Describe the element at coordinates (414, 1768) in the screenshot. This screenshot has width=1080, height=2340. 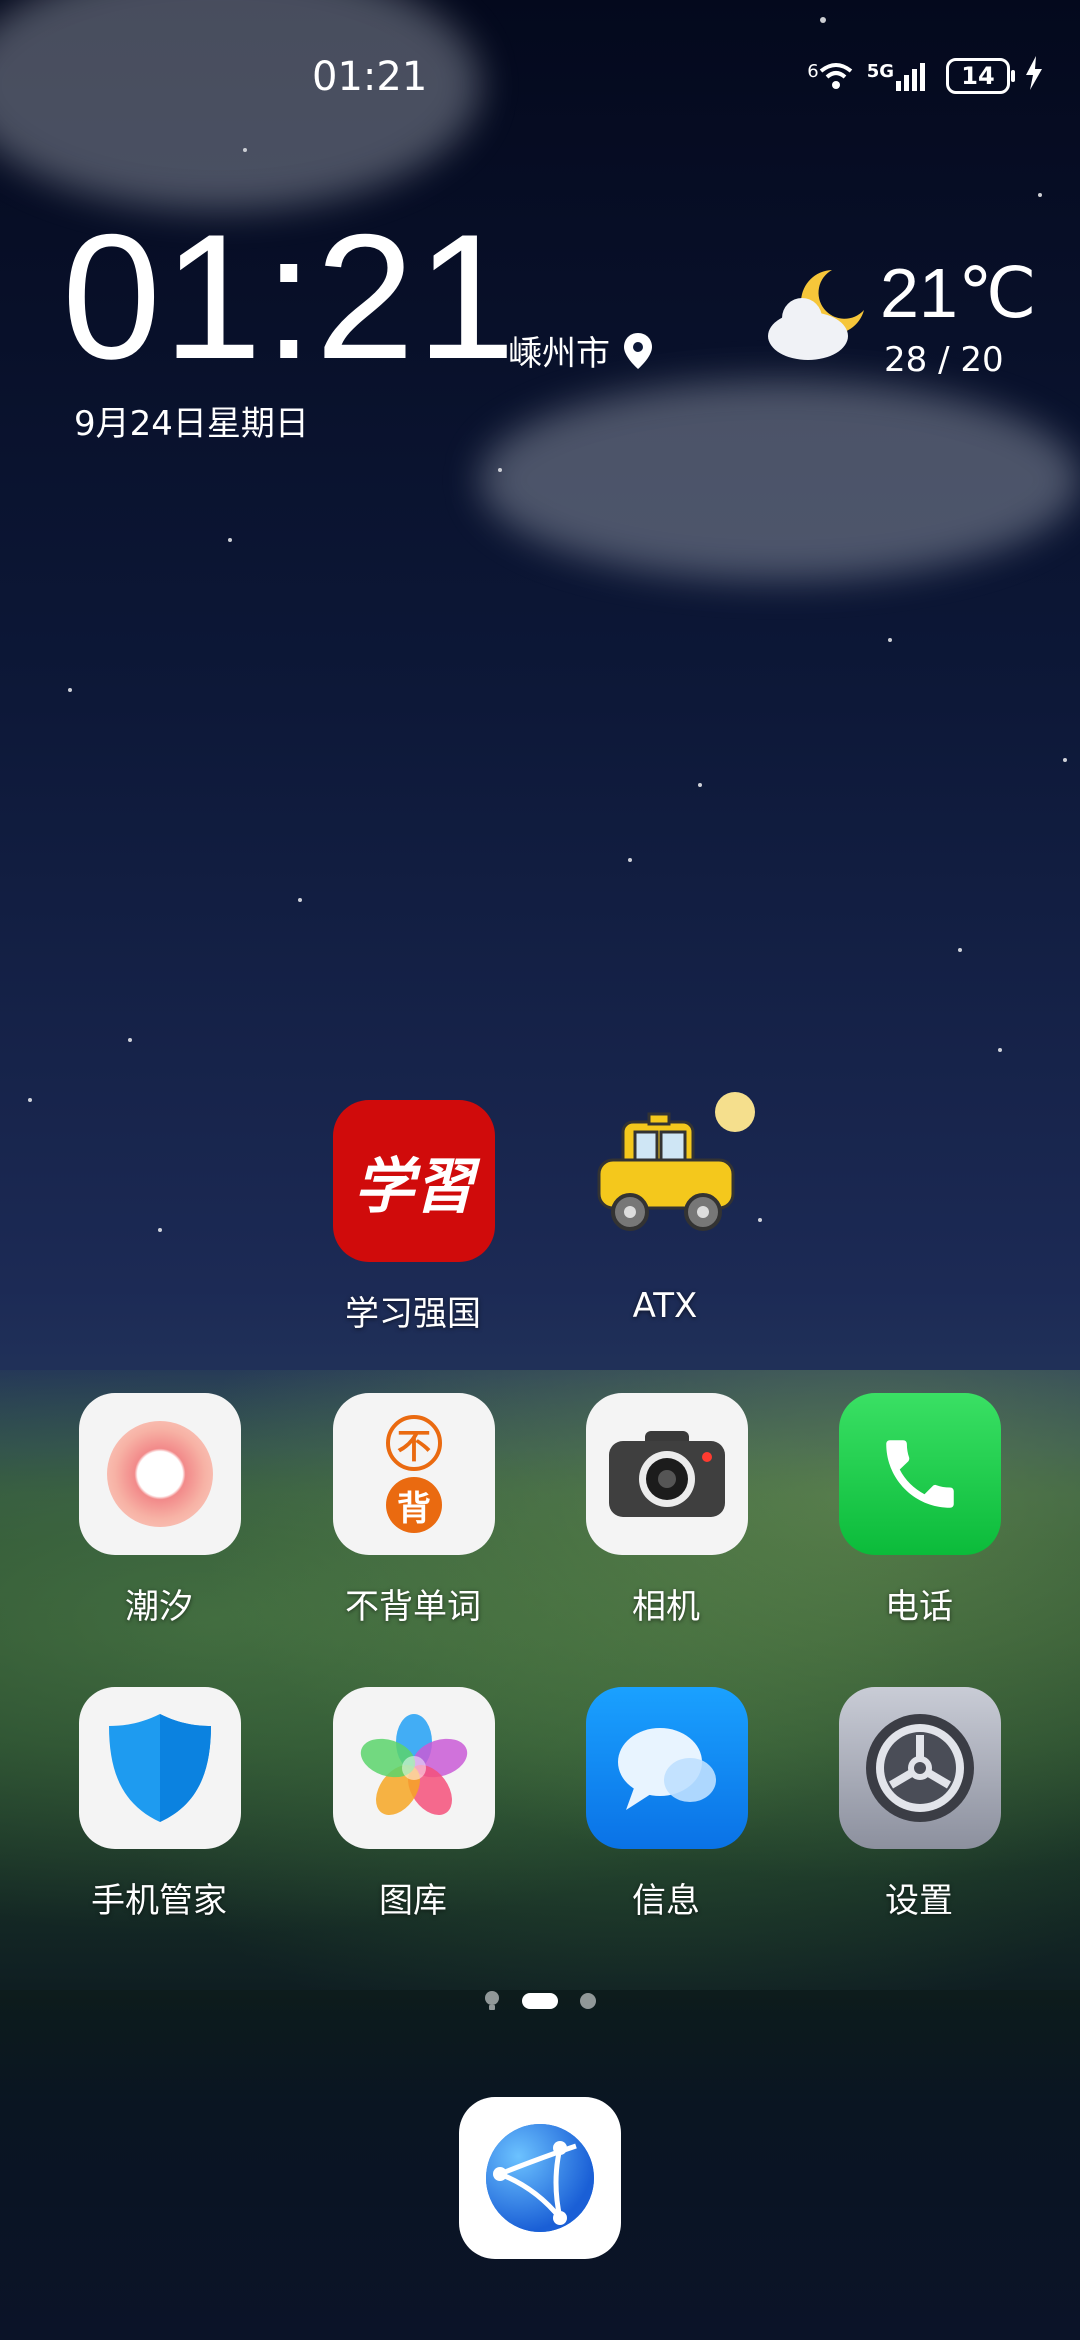
I see `gallery-icon` at that location.